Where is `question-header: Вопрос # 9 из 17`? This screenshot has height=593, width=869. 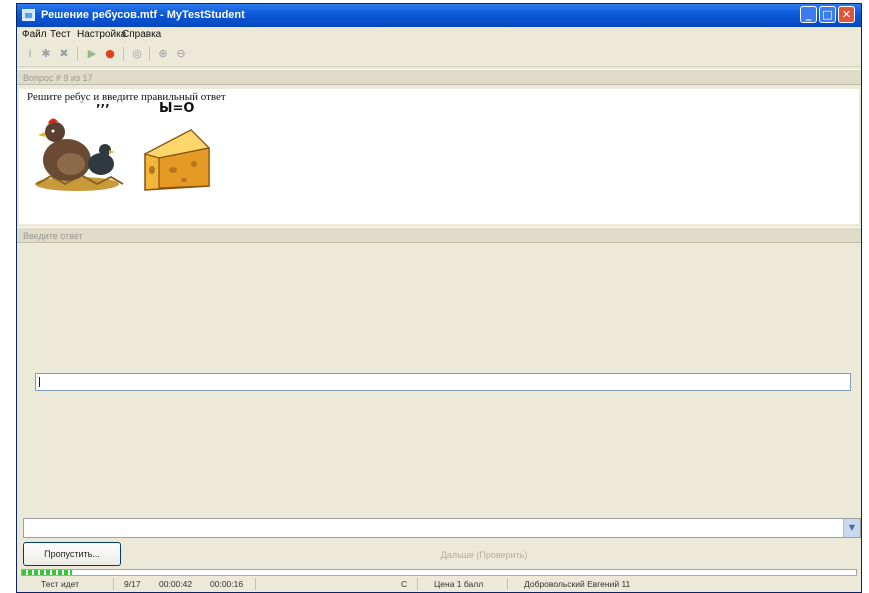
question-header: Вопрос # 9 из 17 is located at coordinates (439, 77).